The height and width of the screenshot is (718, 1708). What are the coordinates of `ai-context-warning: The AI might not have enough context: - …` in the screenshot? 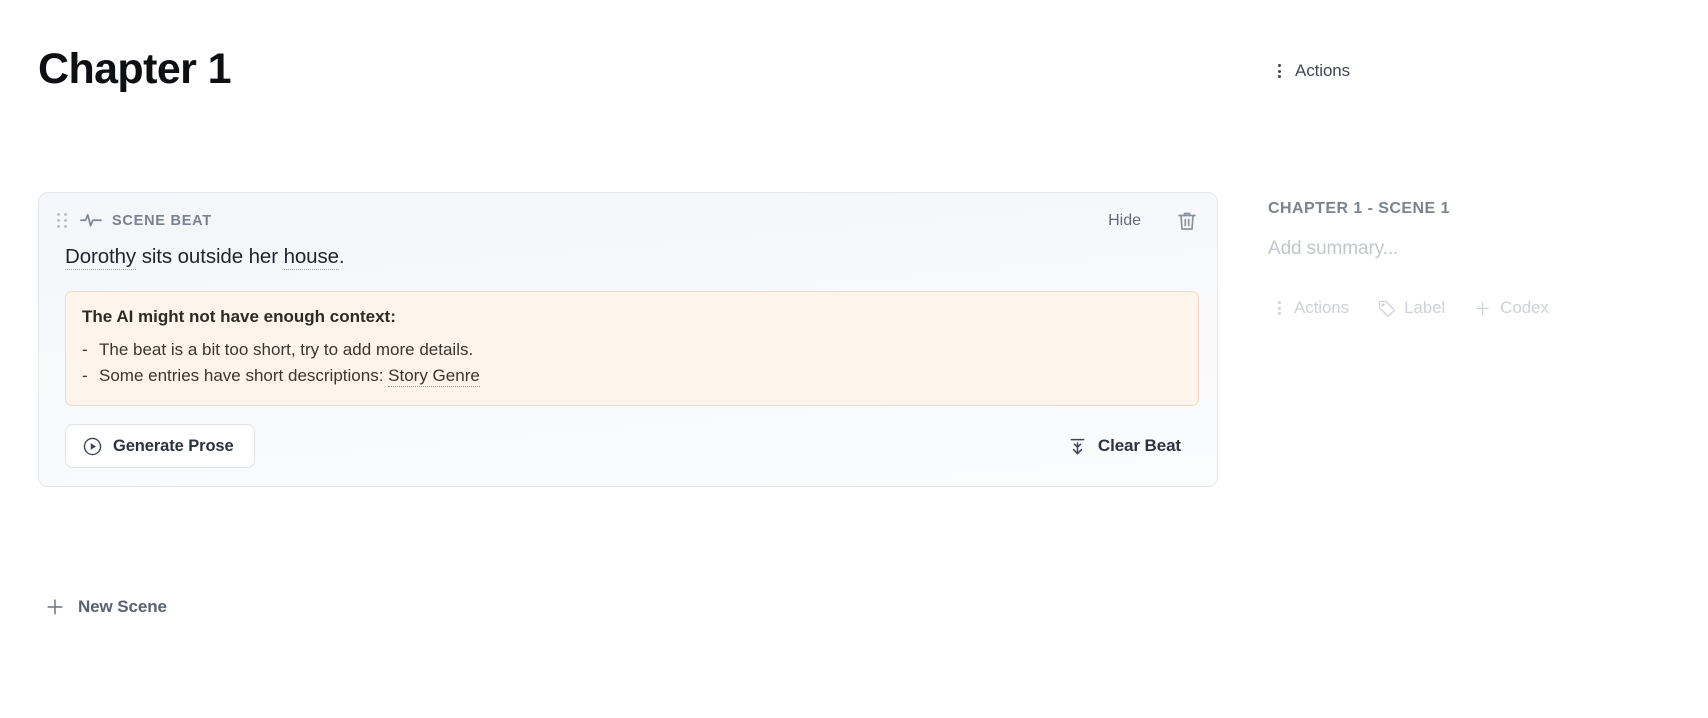 It's located at (632, 348).